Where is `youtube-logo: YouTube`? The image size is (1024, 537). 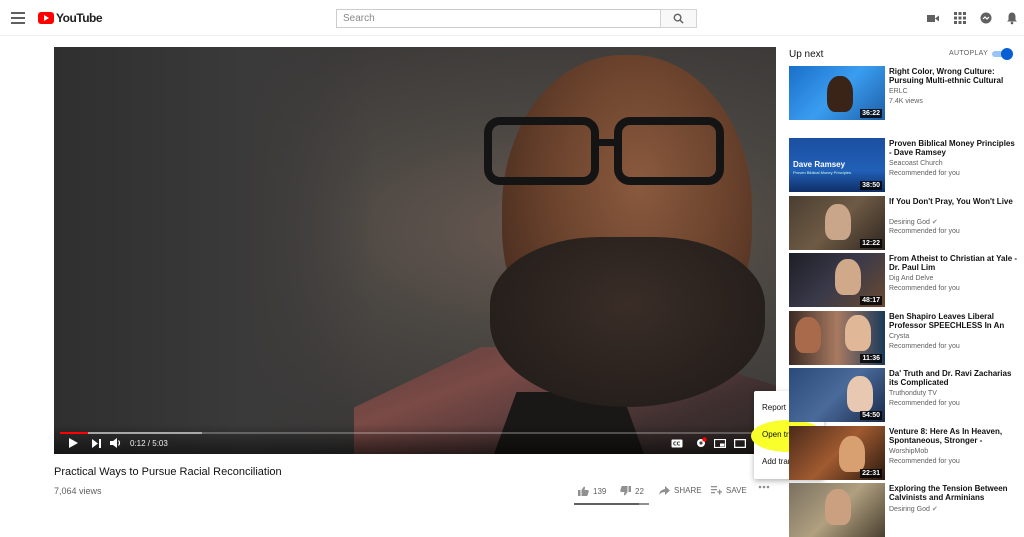
youtube-logo: YouTube is located at coordinates (70, 18).